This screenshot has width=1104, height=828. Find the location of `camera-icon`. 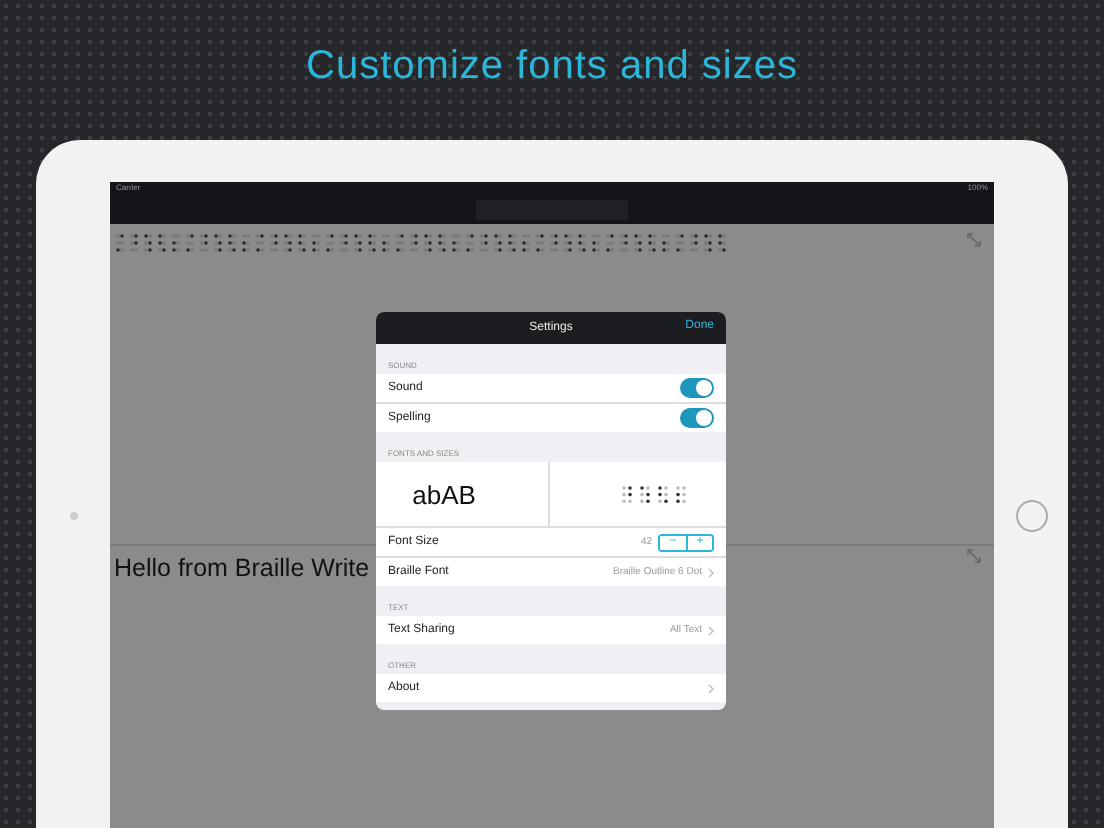

camera-icon is located at coordinates (73, 515).